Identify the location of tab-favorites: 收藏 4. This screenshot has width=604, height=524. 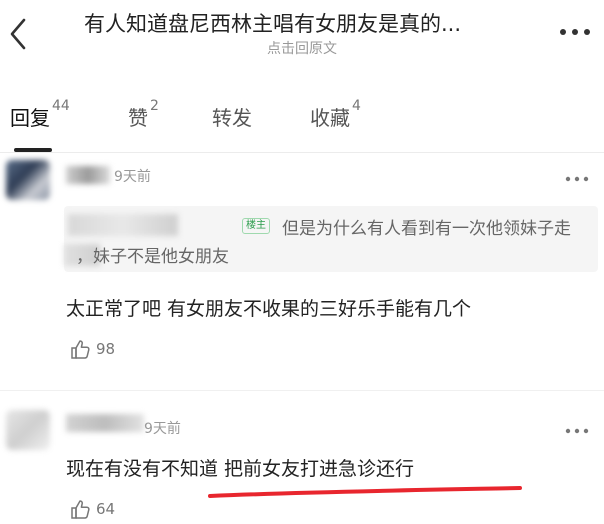
(335, 114).